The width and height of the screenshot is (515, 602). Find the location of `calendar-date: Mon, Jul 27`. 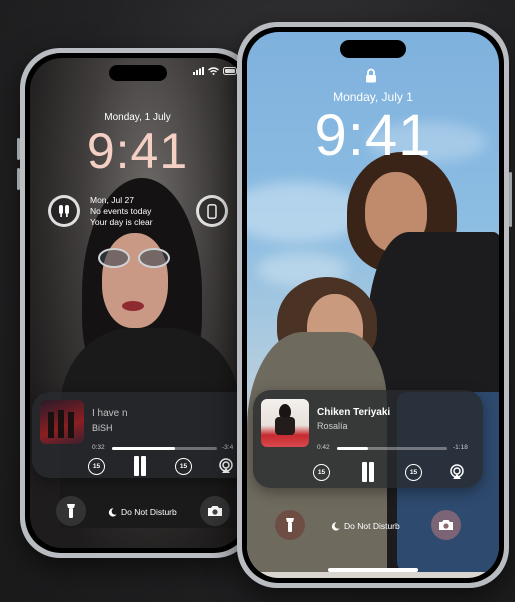

calendar-date: Mon, Jul 27 is located at coordinates (112, 200).